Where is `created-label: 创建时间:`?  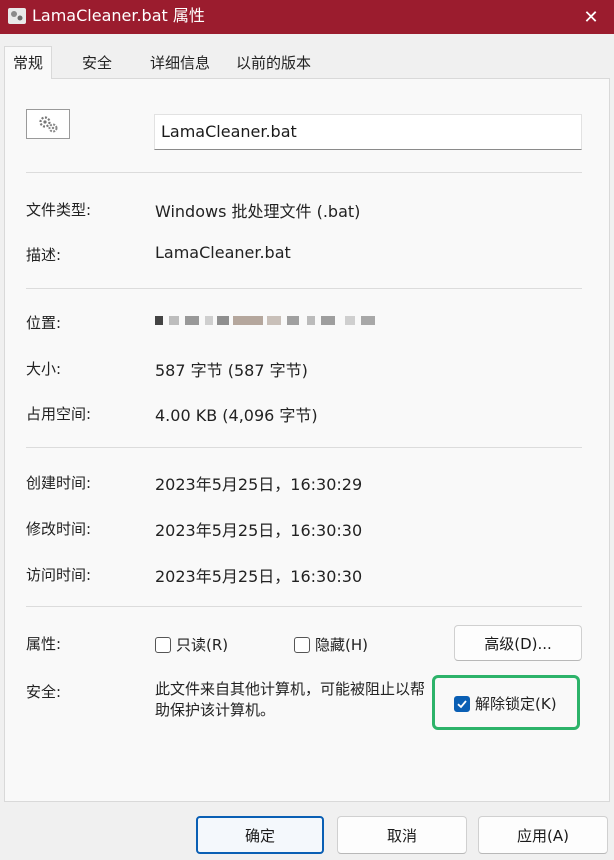 created-label: 创建时间: is located at coordinates (59, 483).